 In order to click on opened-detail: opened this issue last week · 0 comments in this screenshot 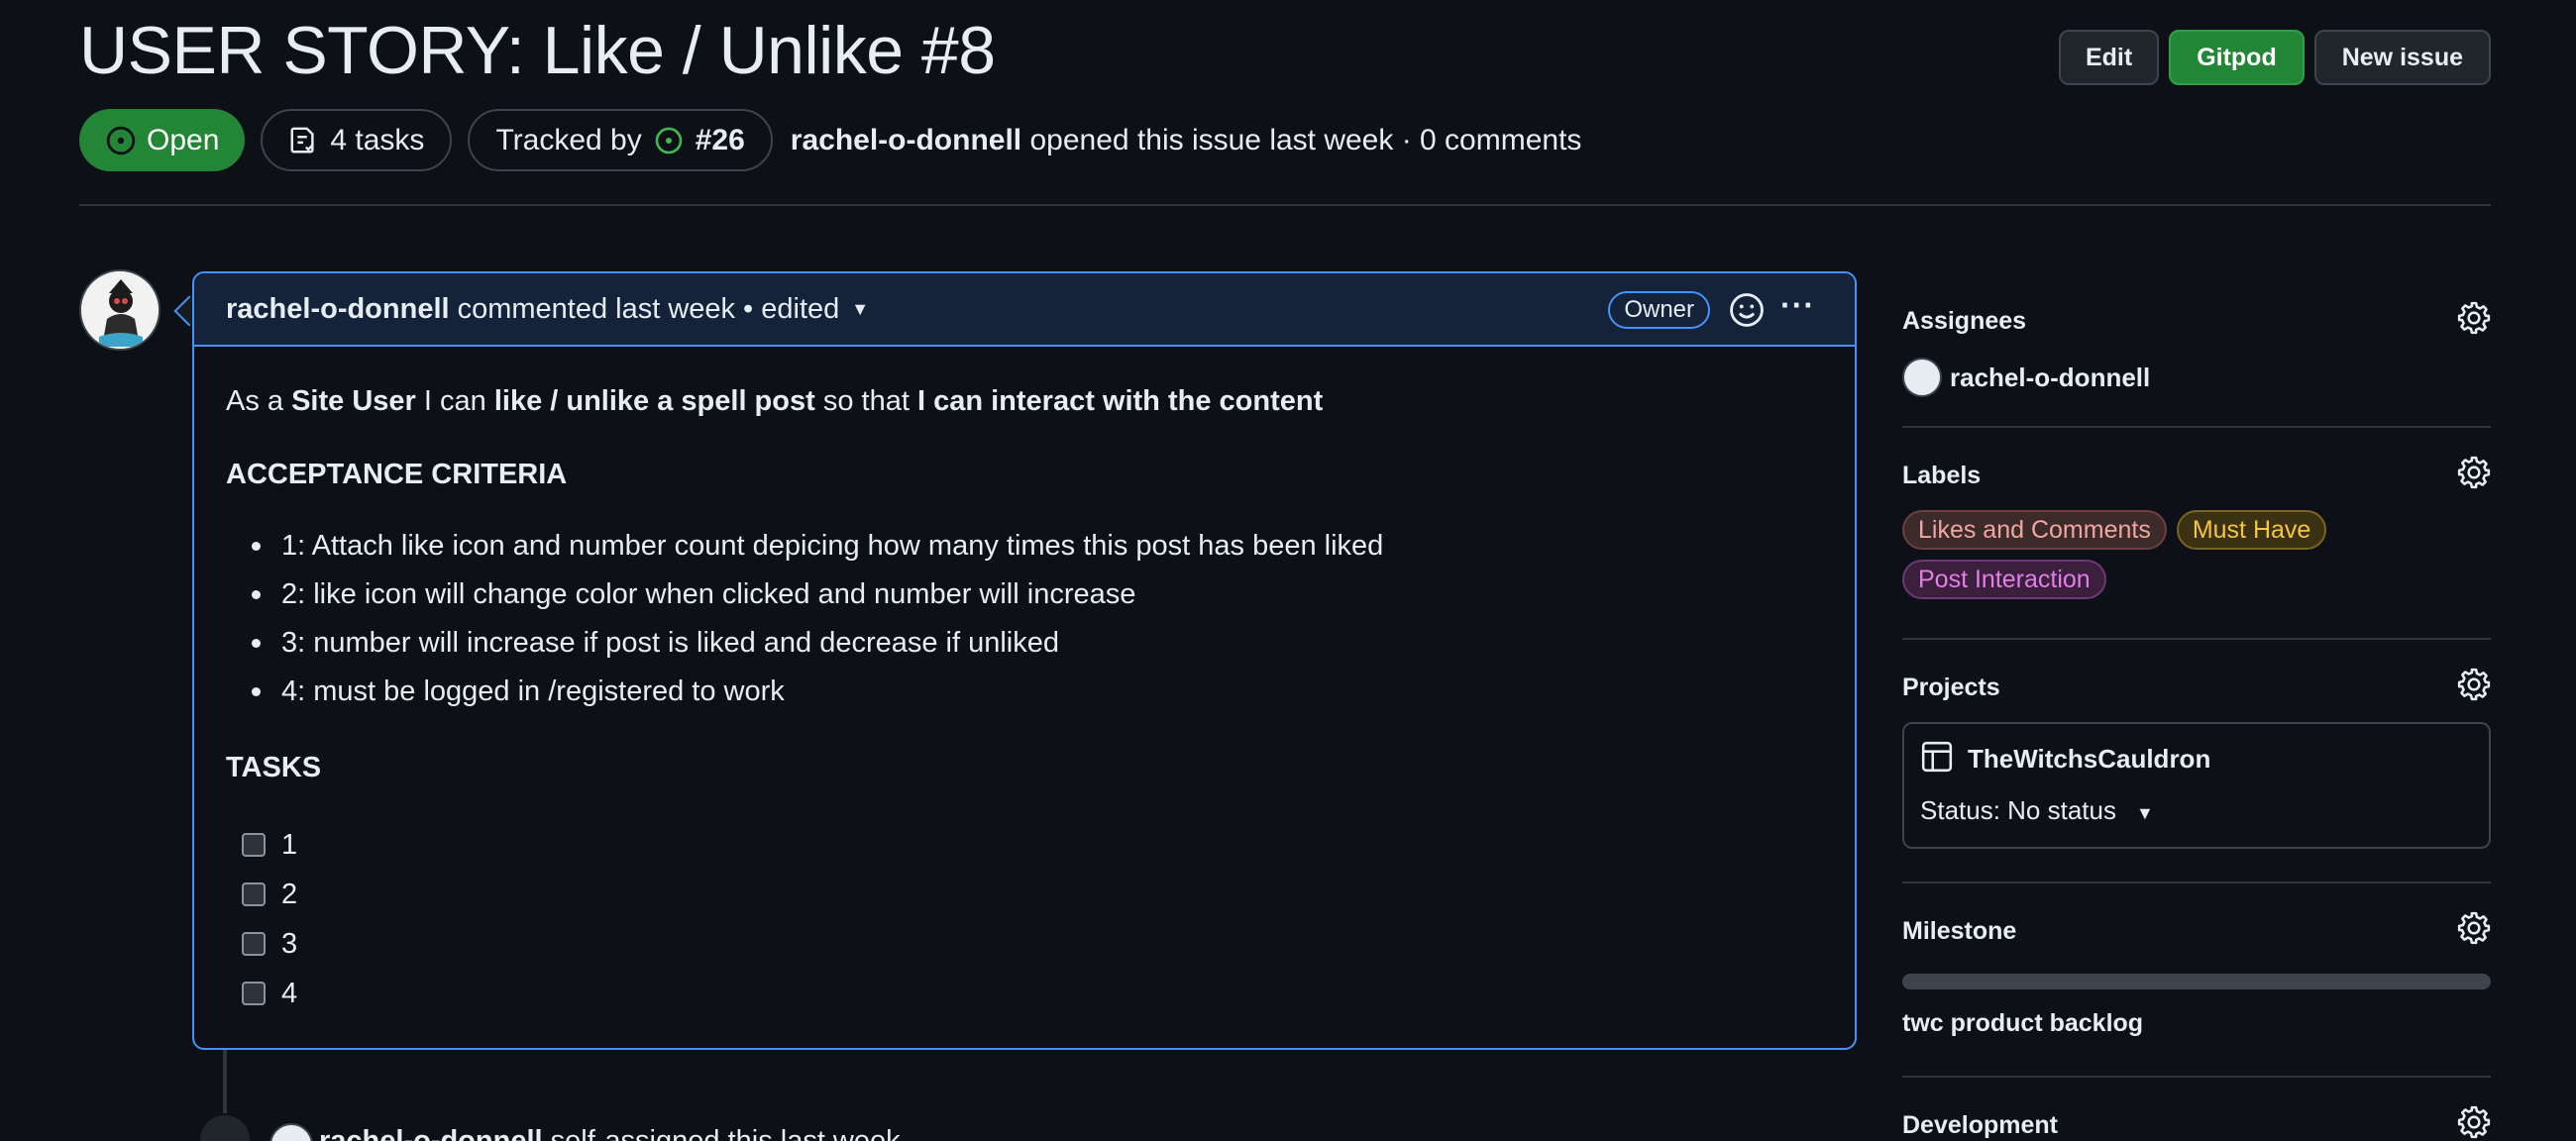, I will do `click(1305, 139)`.